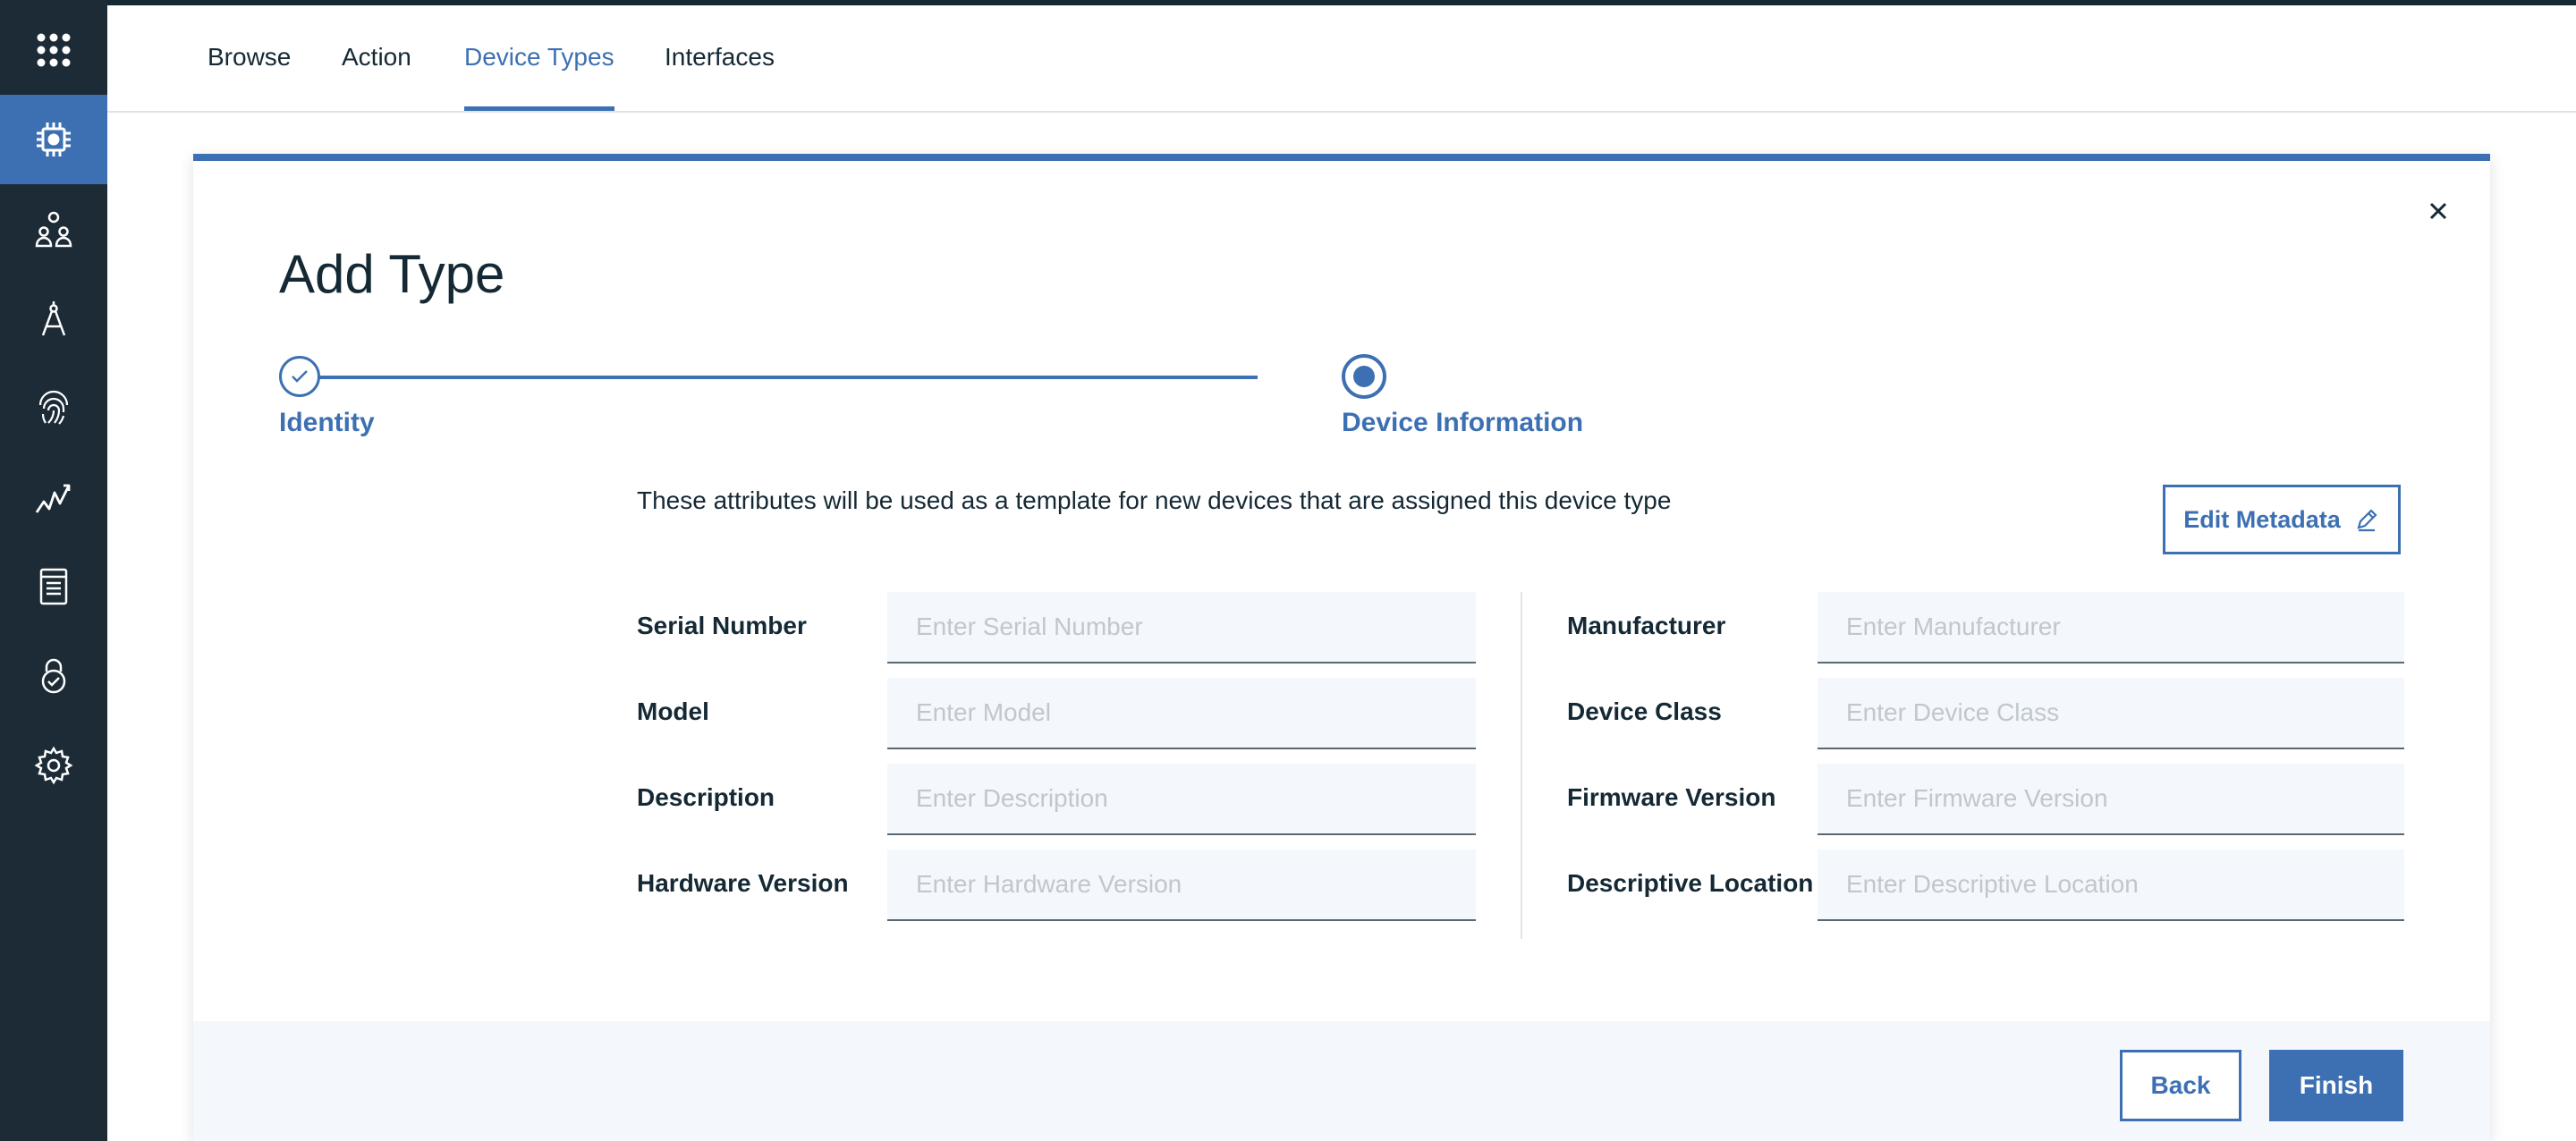  I want to click on manufacturer-input, so click(2111, 627).